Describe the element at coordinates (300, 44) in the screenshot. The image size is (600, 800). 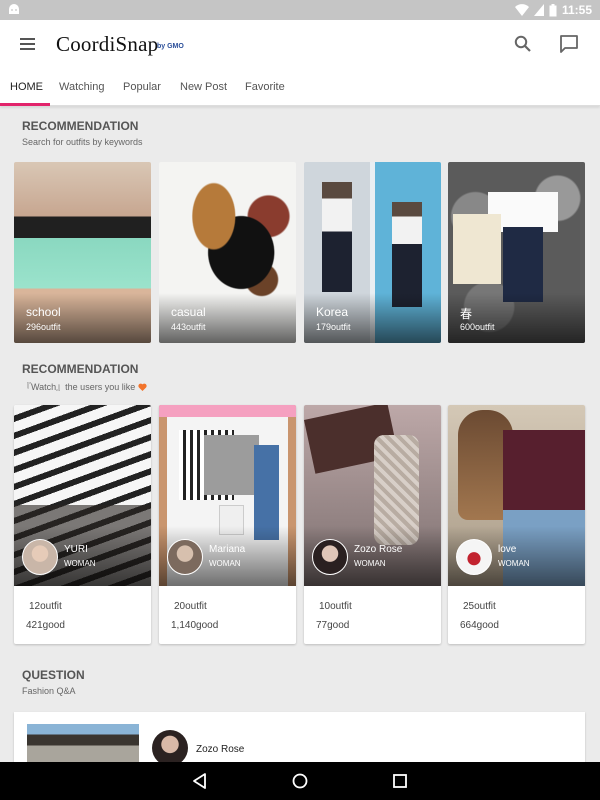
I see `app-bar: CoordiSnap by GMO` at that location.